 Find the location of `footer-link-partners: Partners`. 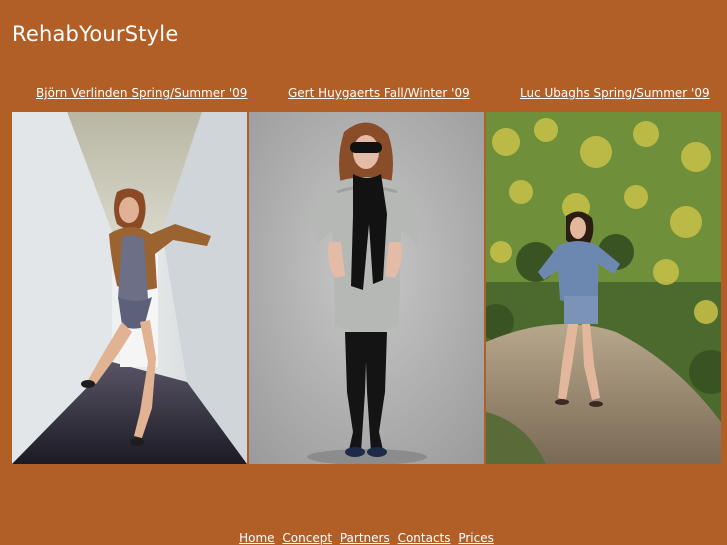

footer-link-partners: Partners is located at coordinates (365, 538).